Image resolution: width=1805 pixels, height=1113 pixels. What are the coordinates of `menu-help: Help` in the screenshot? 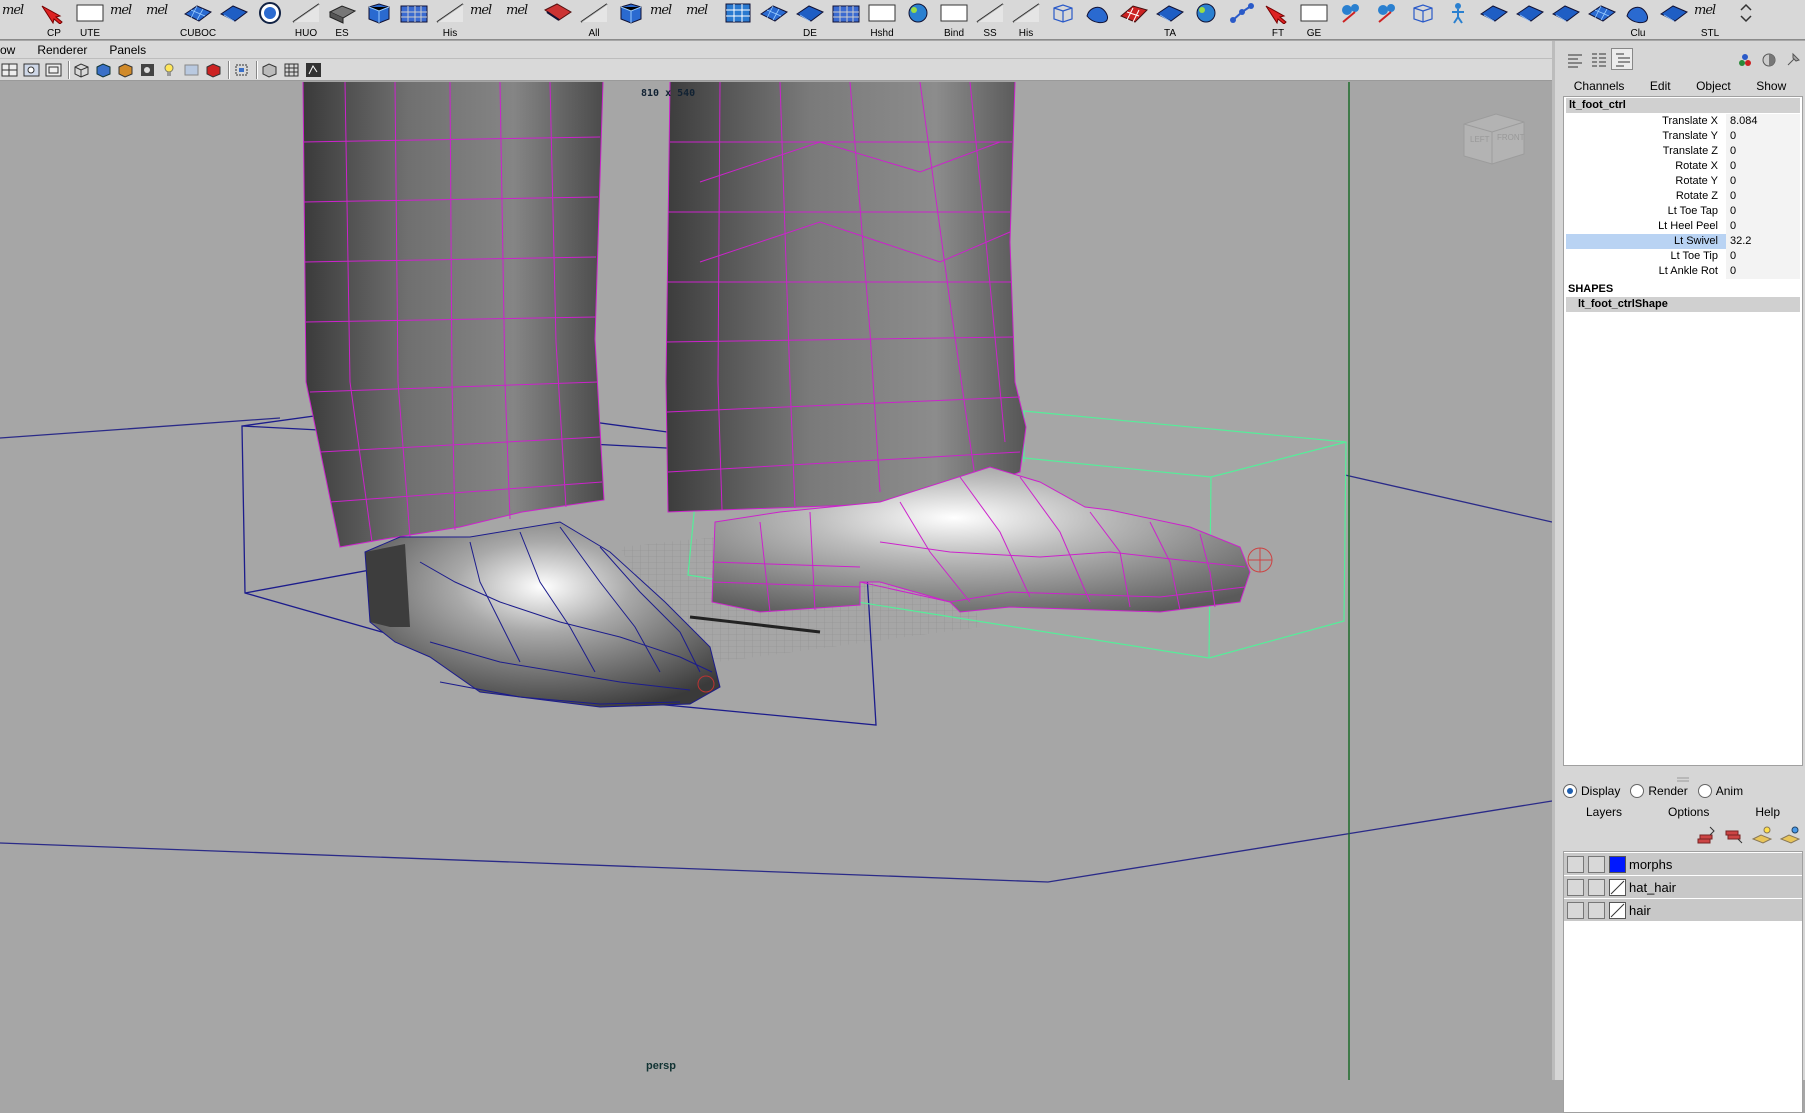 It's located at (1767, 813).